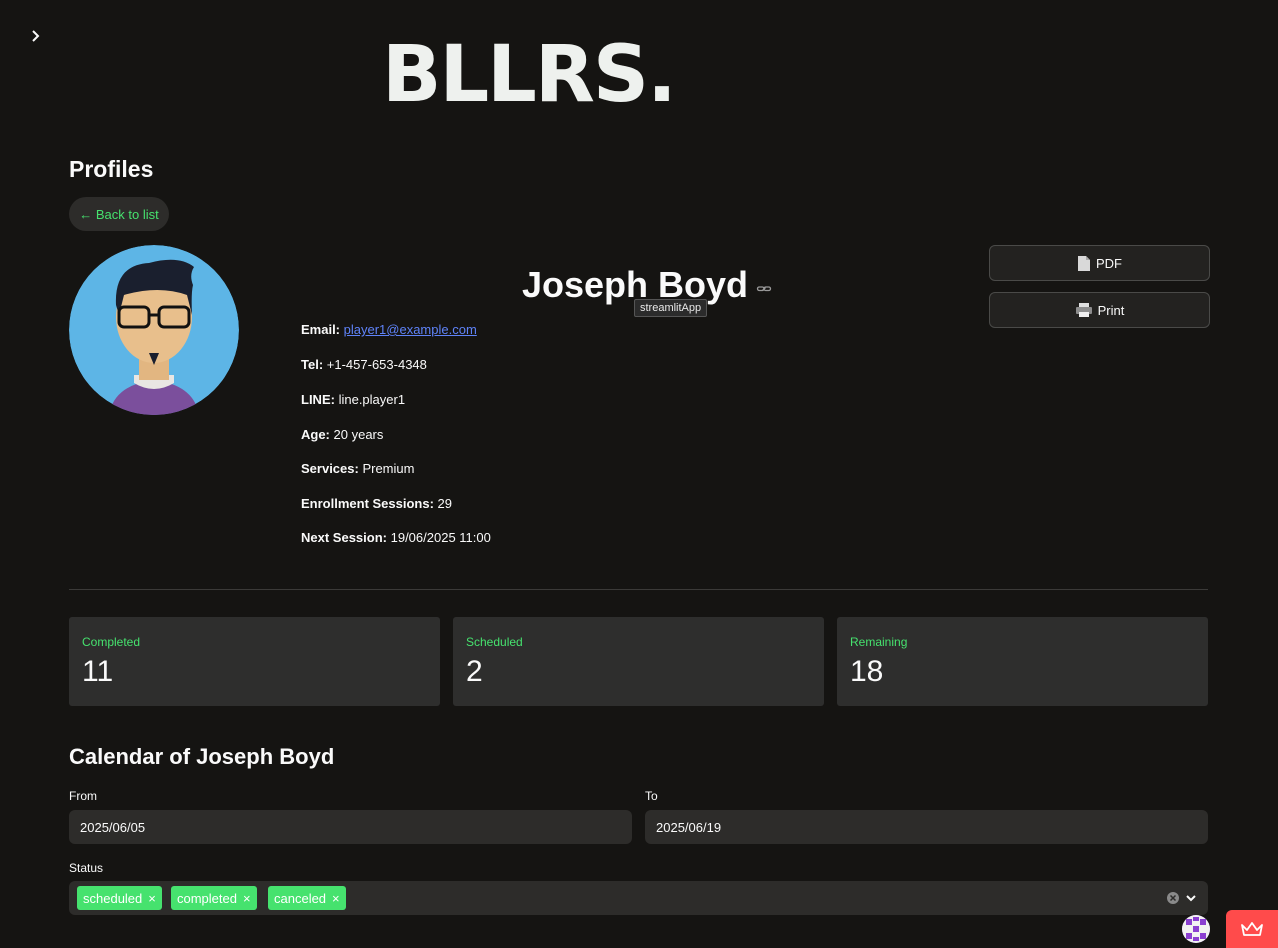  Describe the element at coordinates (321, 329) in the screenshot. I see `info-label: Email:` at that location.